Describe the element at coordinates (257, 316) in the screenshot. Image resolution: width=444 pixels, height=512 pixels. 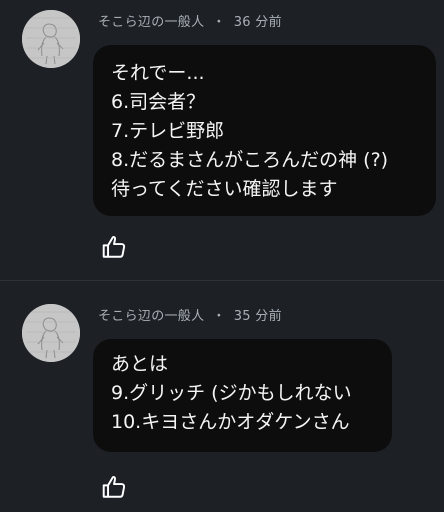
I see `comment-timestamp: 35 分前` at that location.